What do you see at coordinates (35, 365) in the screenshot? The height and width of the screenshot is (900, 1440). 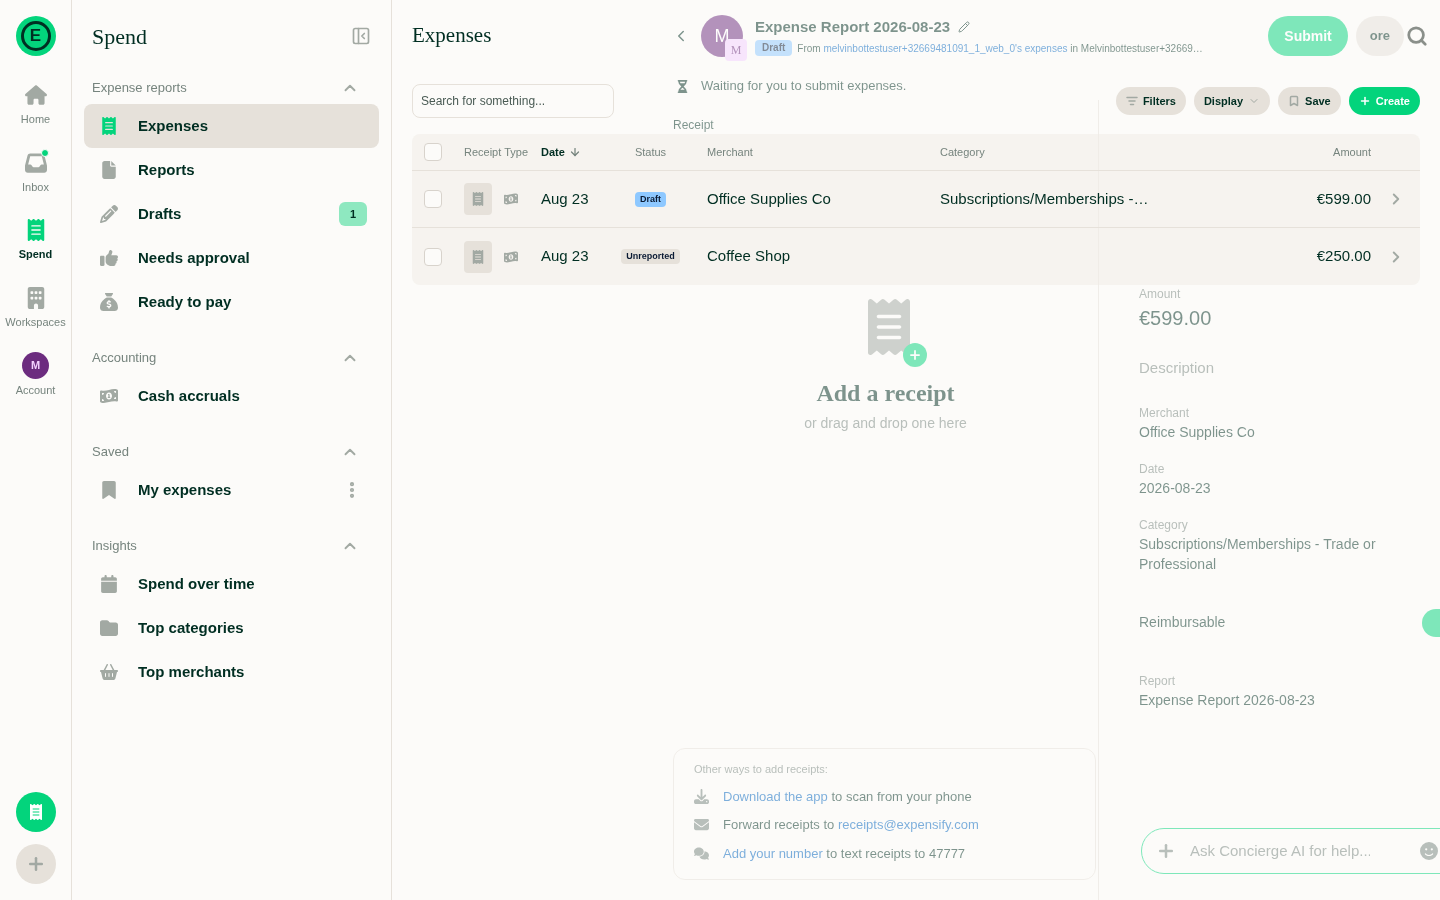 I see `avatar: M` at bounding box center [35, 365].